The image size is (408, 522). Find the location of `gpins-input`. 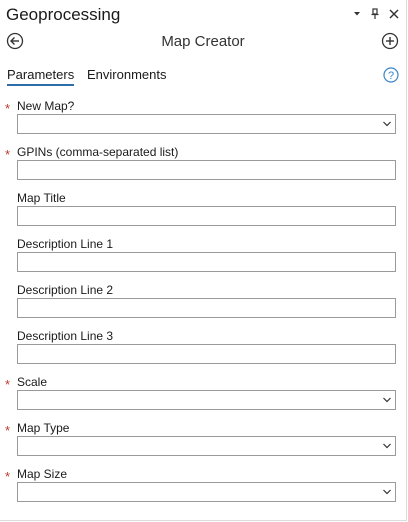

gpins-input is located at coordinates (206, 170).